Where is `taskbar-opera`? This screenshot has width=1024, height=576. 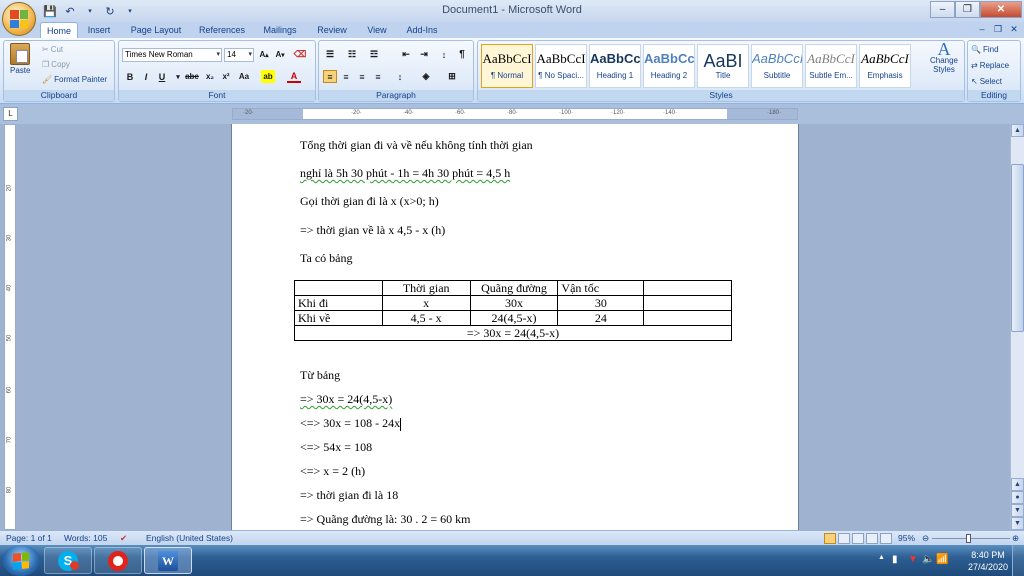 taskbar-opera is located at coordinates (118, 560).